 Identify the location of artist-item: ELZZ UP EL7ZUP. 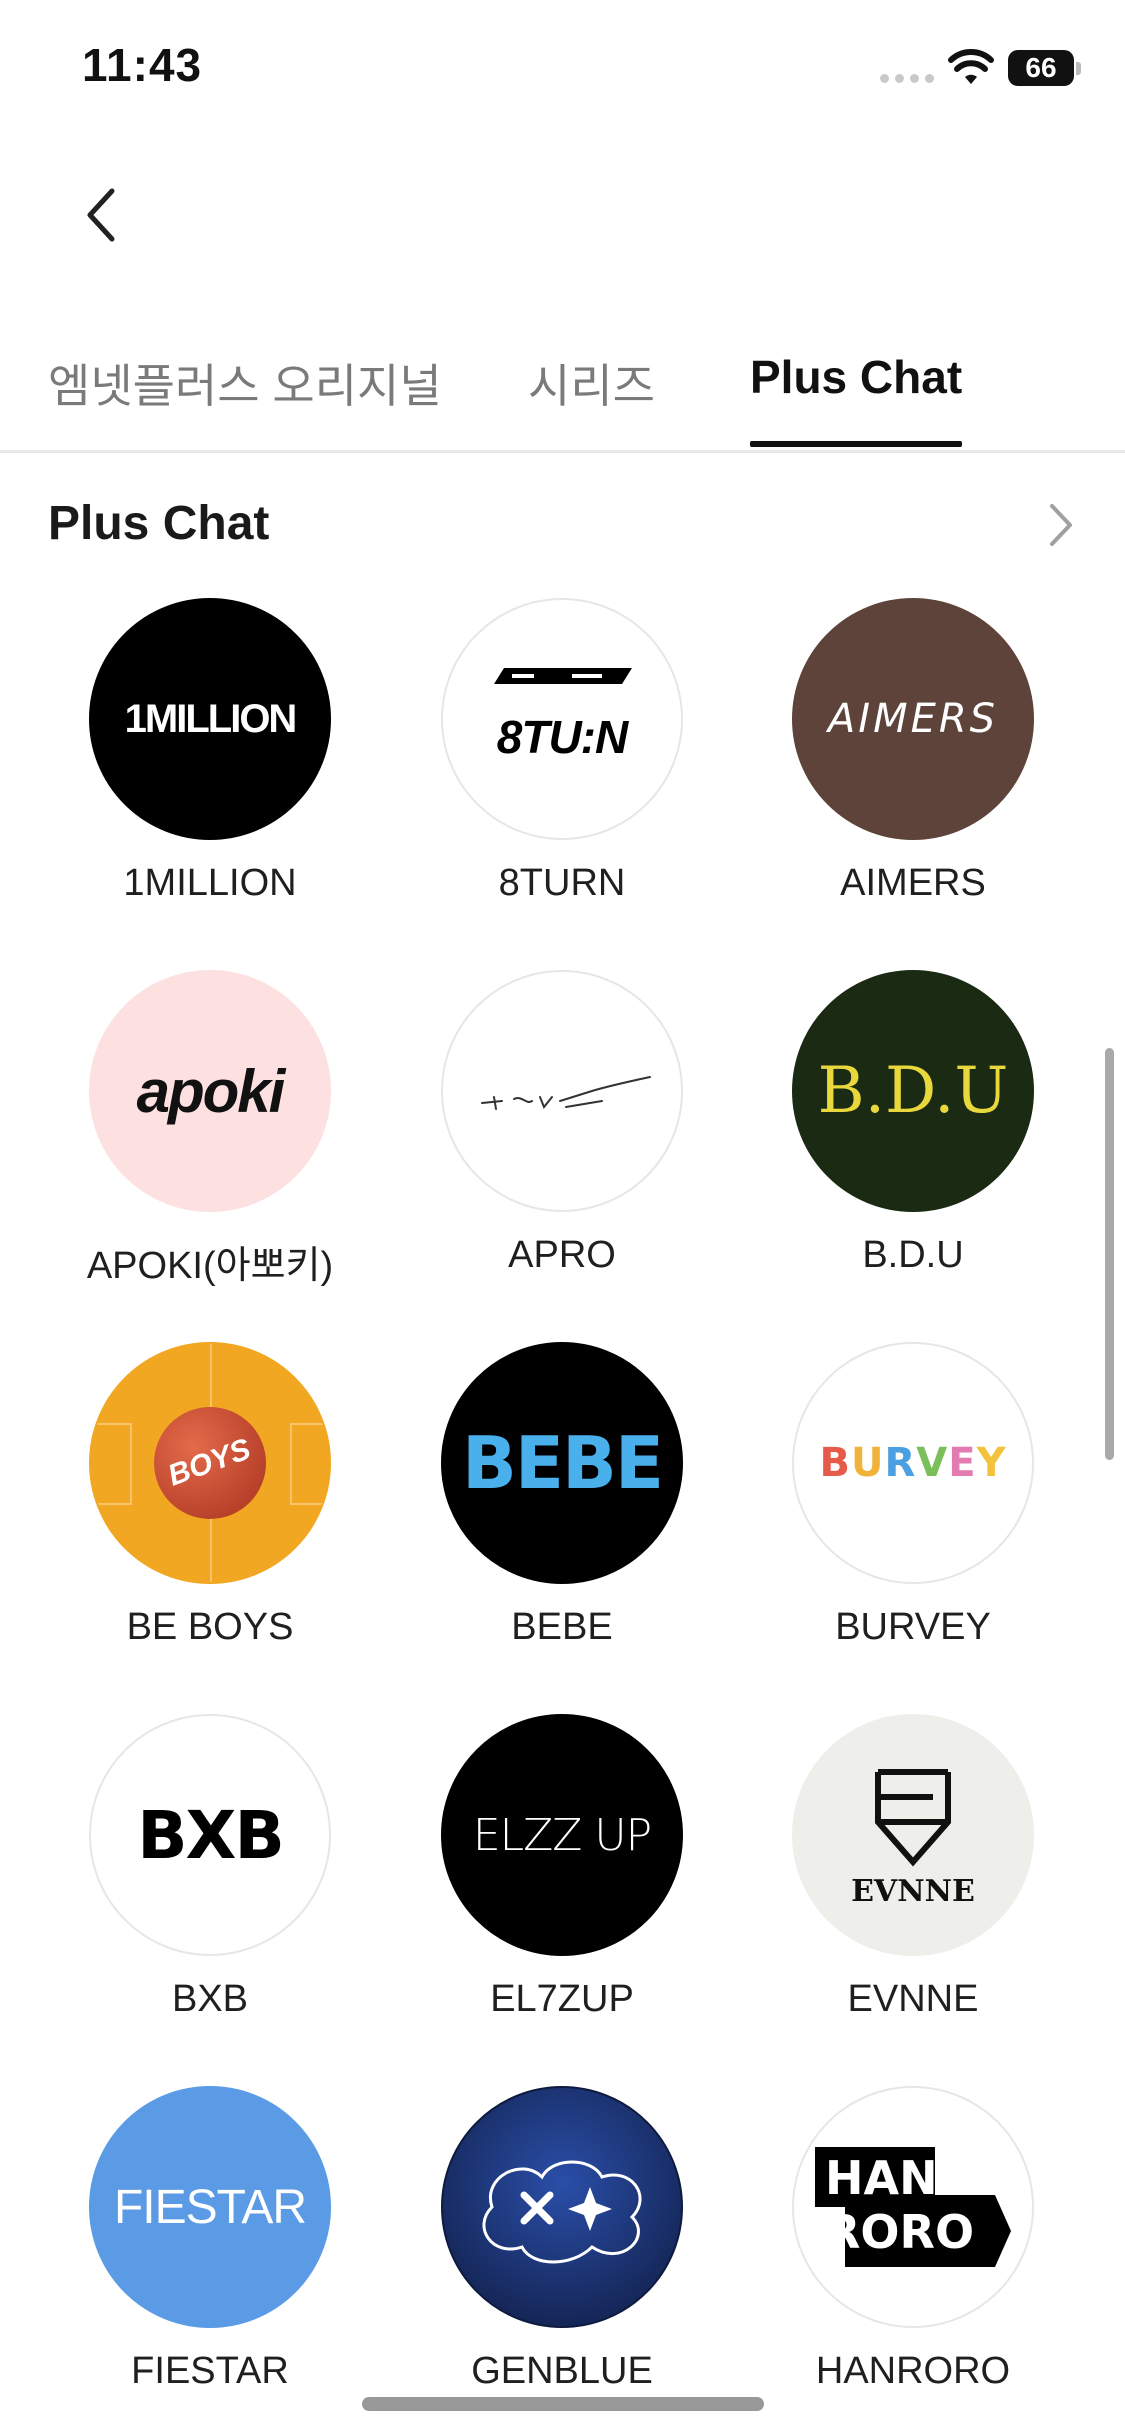
(562, 1867).